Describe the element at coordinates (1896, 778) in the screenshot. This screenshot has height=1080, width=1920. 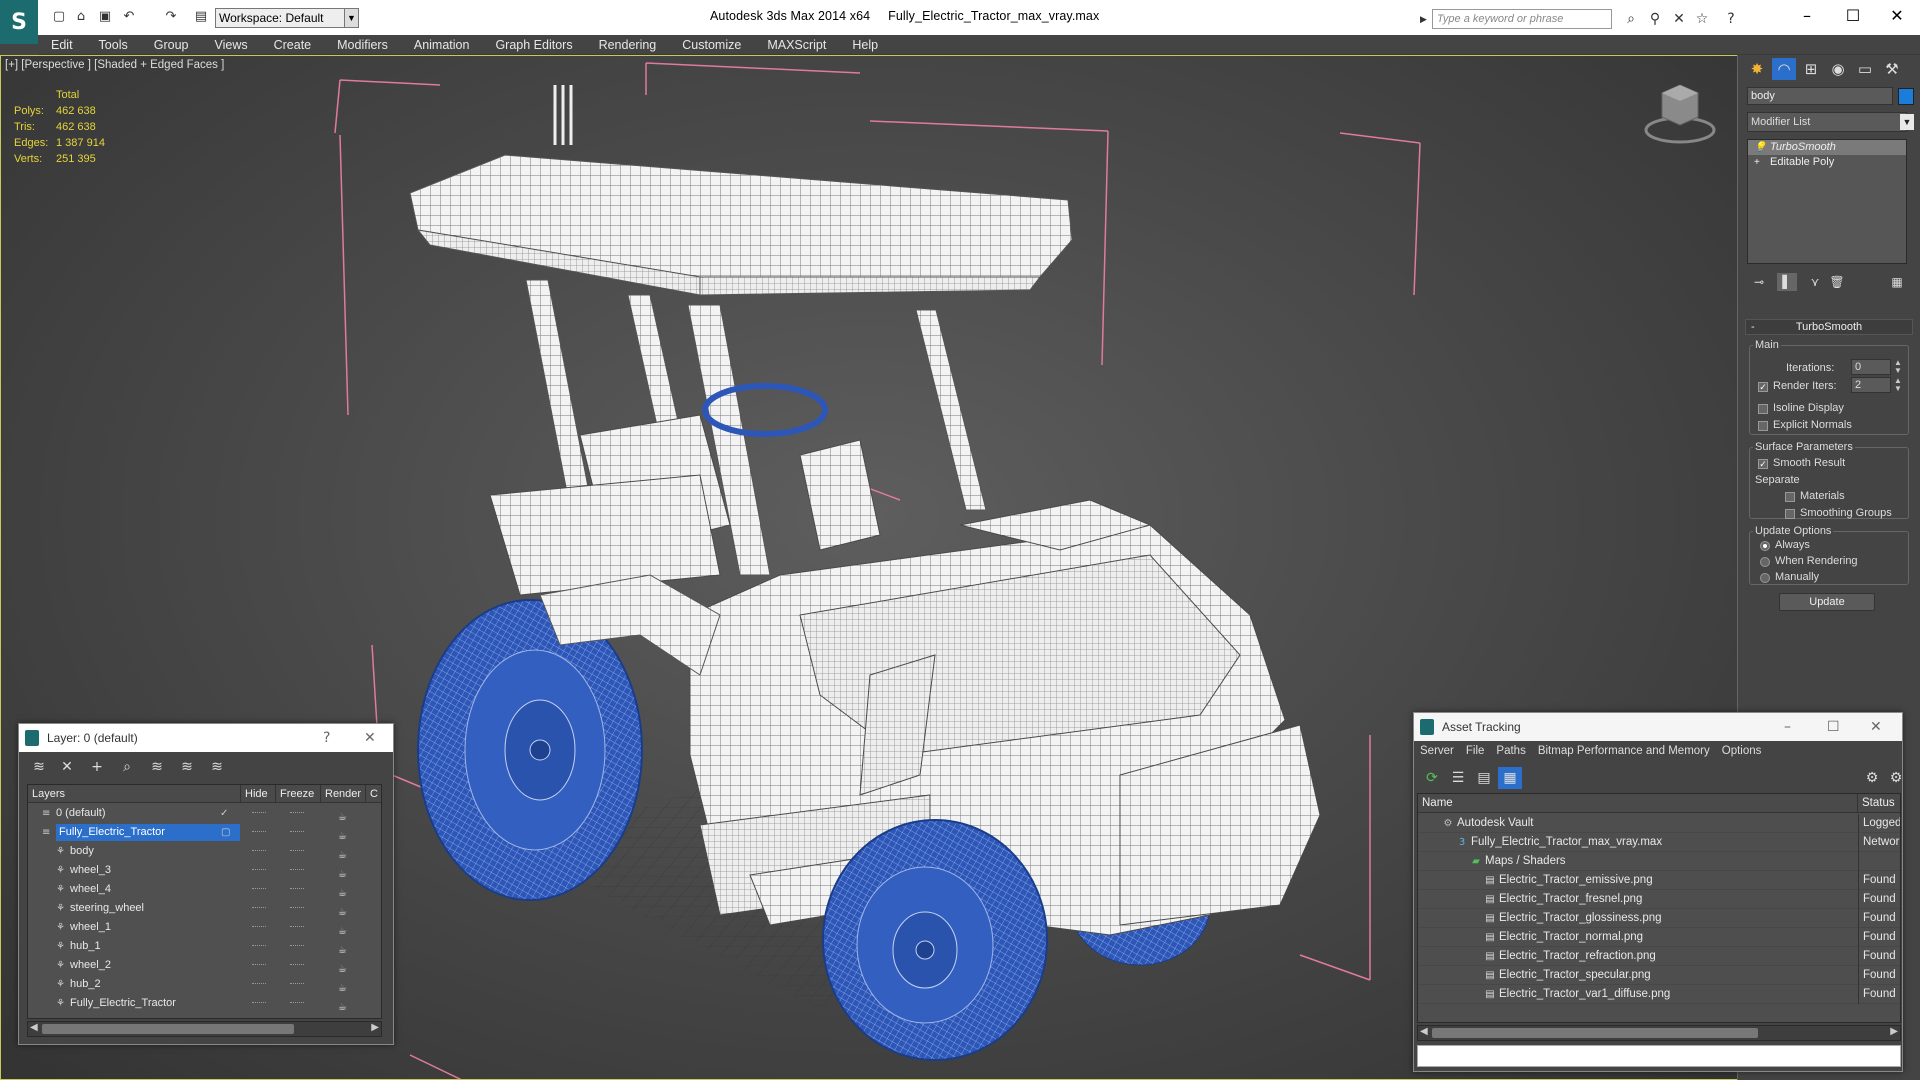
I see `settings-icon: ⚙` at that location.